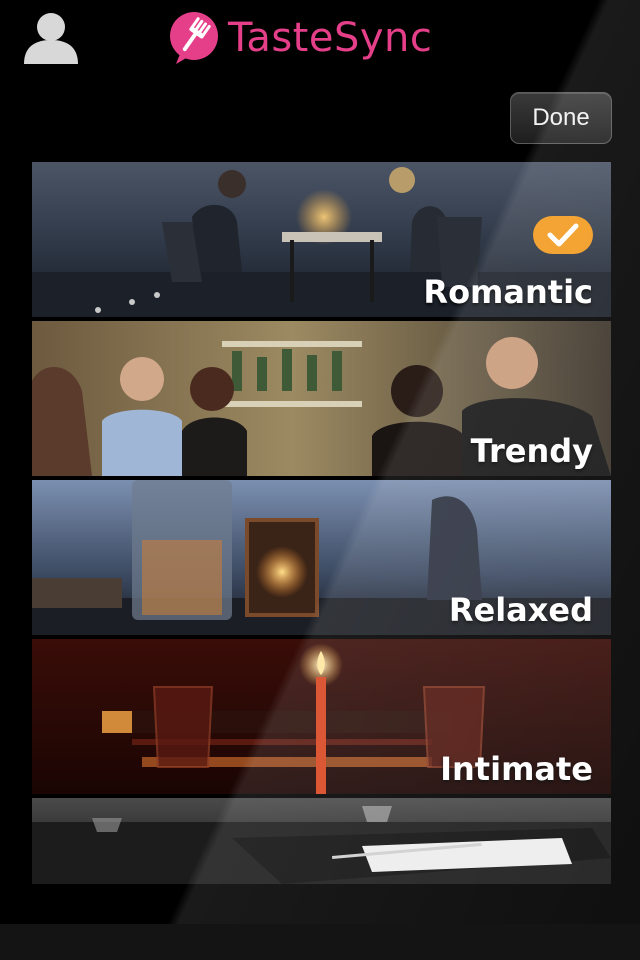 The width and height of the screenshot is (640, 960). What do you see at coordinates (321, 239) in the screenshot?
I see `mood-card-romantic: Romantic` at bounding box center [321, 239].